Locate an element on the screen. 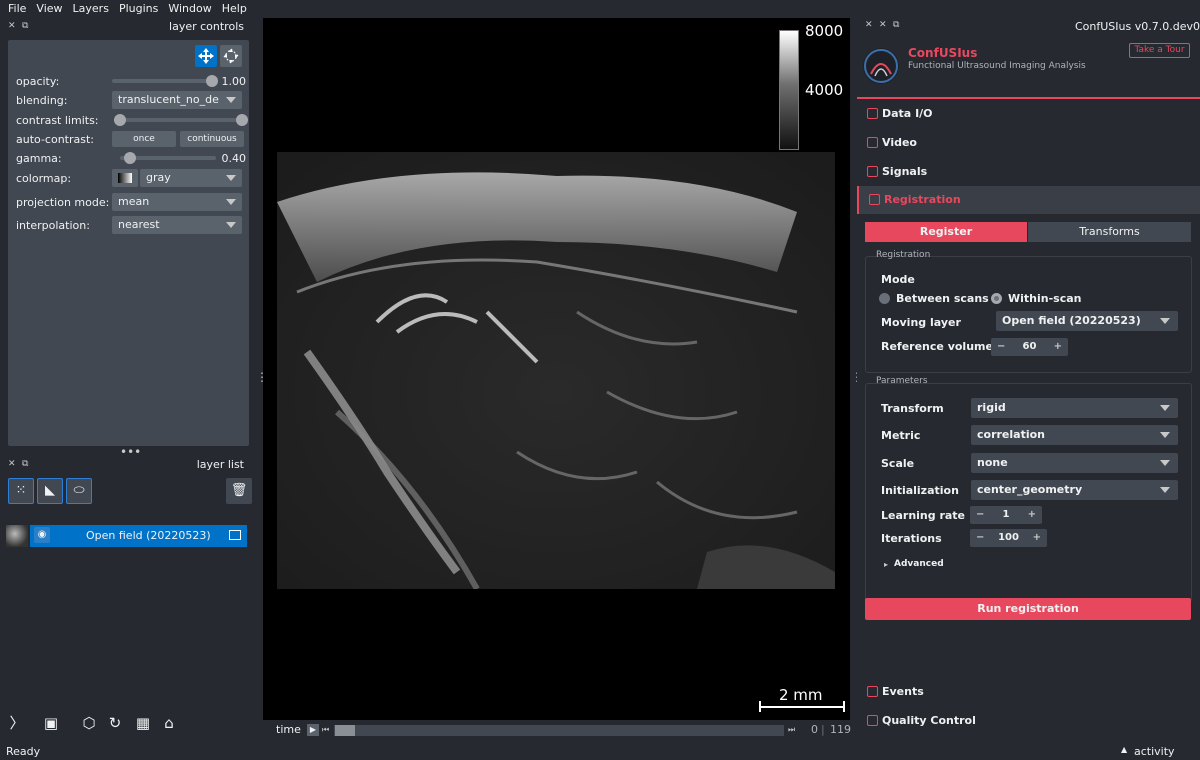  chevron-up-icon: ▲ is located at coordinates (1124, 749).